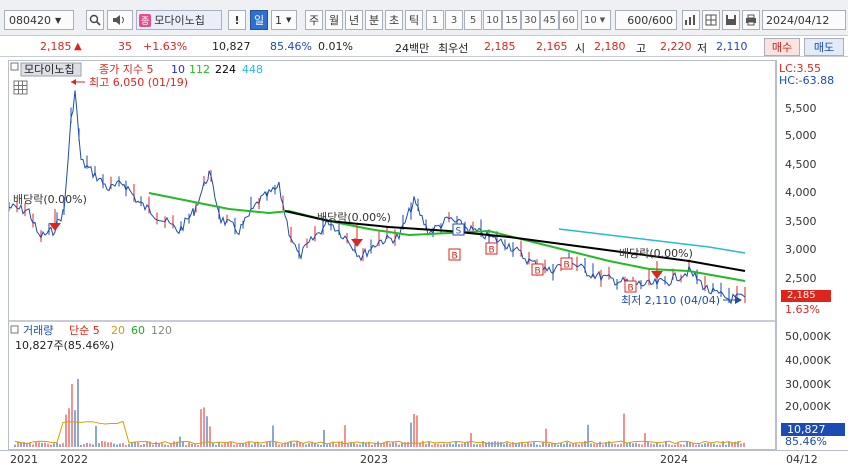 The height and width of the screenshot is (476, 848). What do you see at coordinates (454, 20) in the screenshot?
I see `interval-button: 3` at bounding box center [454, 20].